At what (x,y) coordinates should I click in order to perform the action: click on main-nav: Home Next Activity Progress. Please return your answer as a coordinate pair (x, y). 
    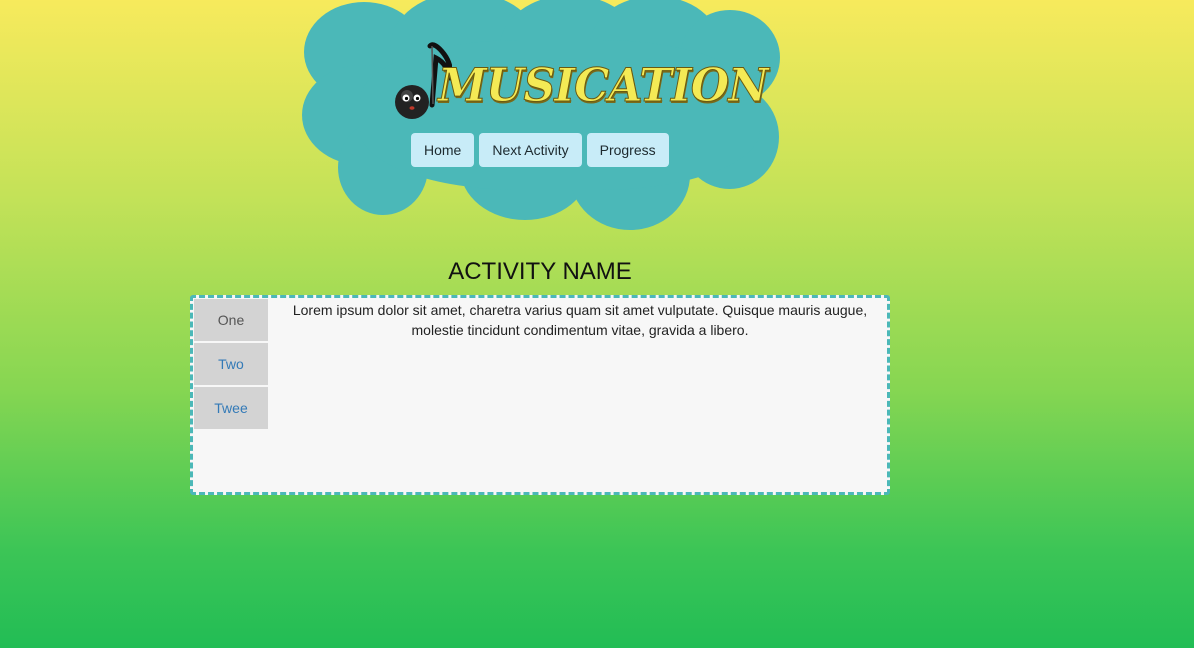
    Looking at the image, I should click on (540, 150).